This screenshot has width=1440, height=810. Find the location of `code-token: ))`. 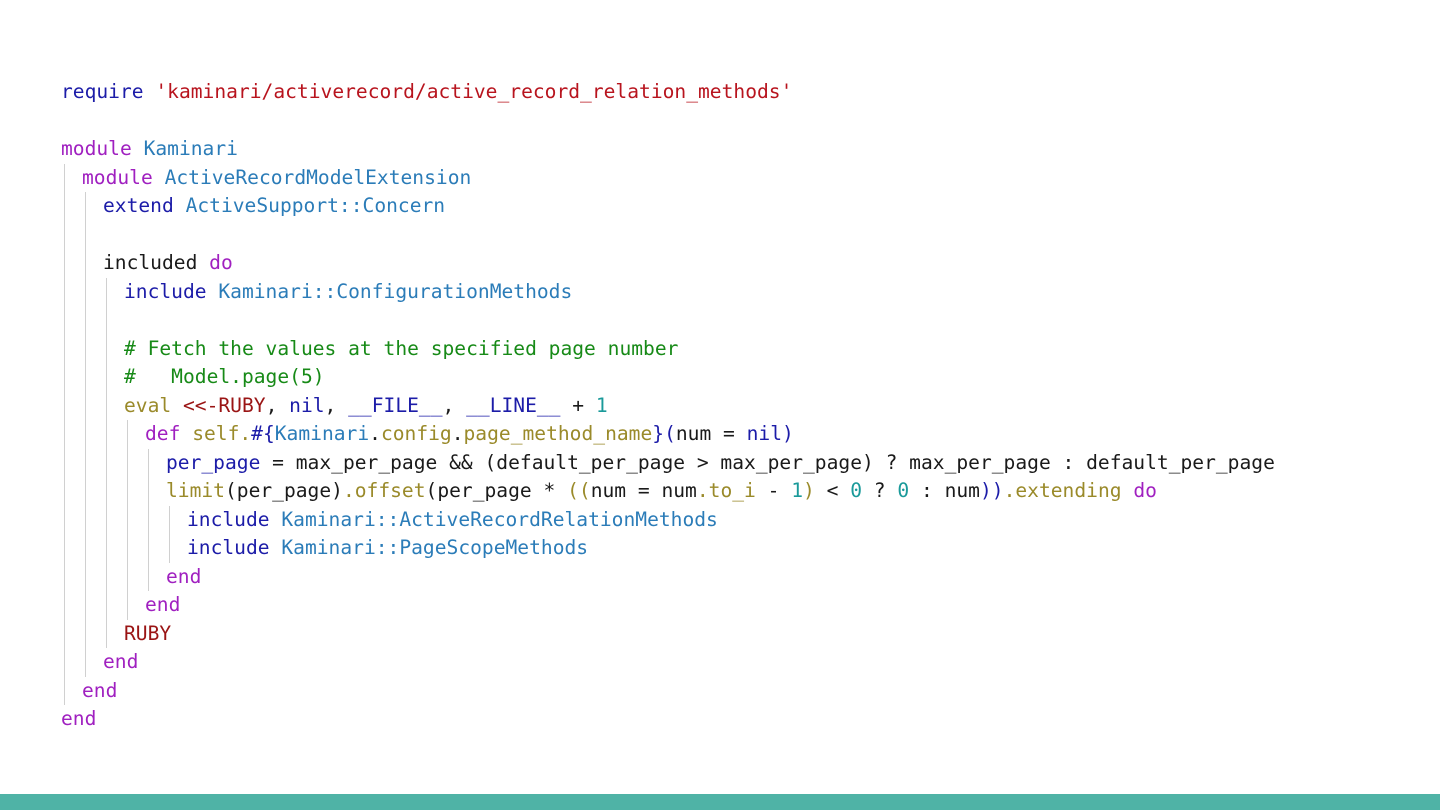

code-token: )) is located at coordinates (991, 490).